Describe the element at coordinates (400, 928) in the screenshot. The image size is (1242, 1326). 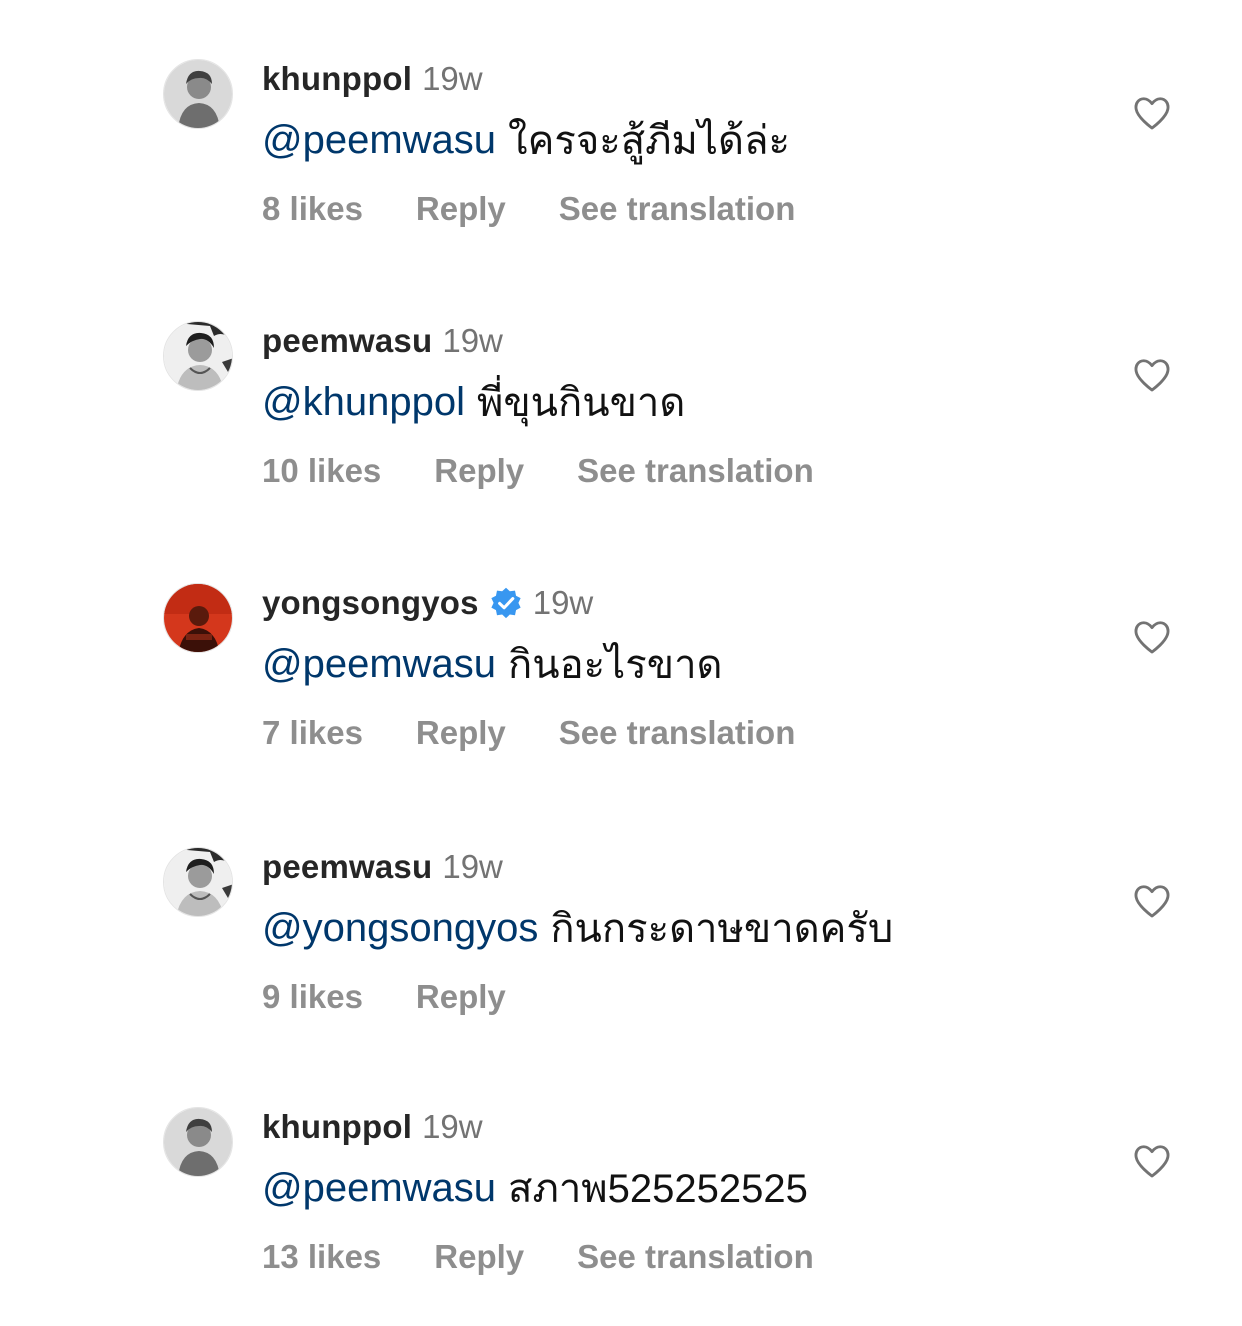
I see `mention-link: @yongsongyos` at that location.